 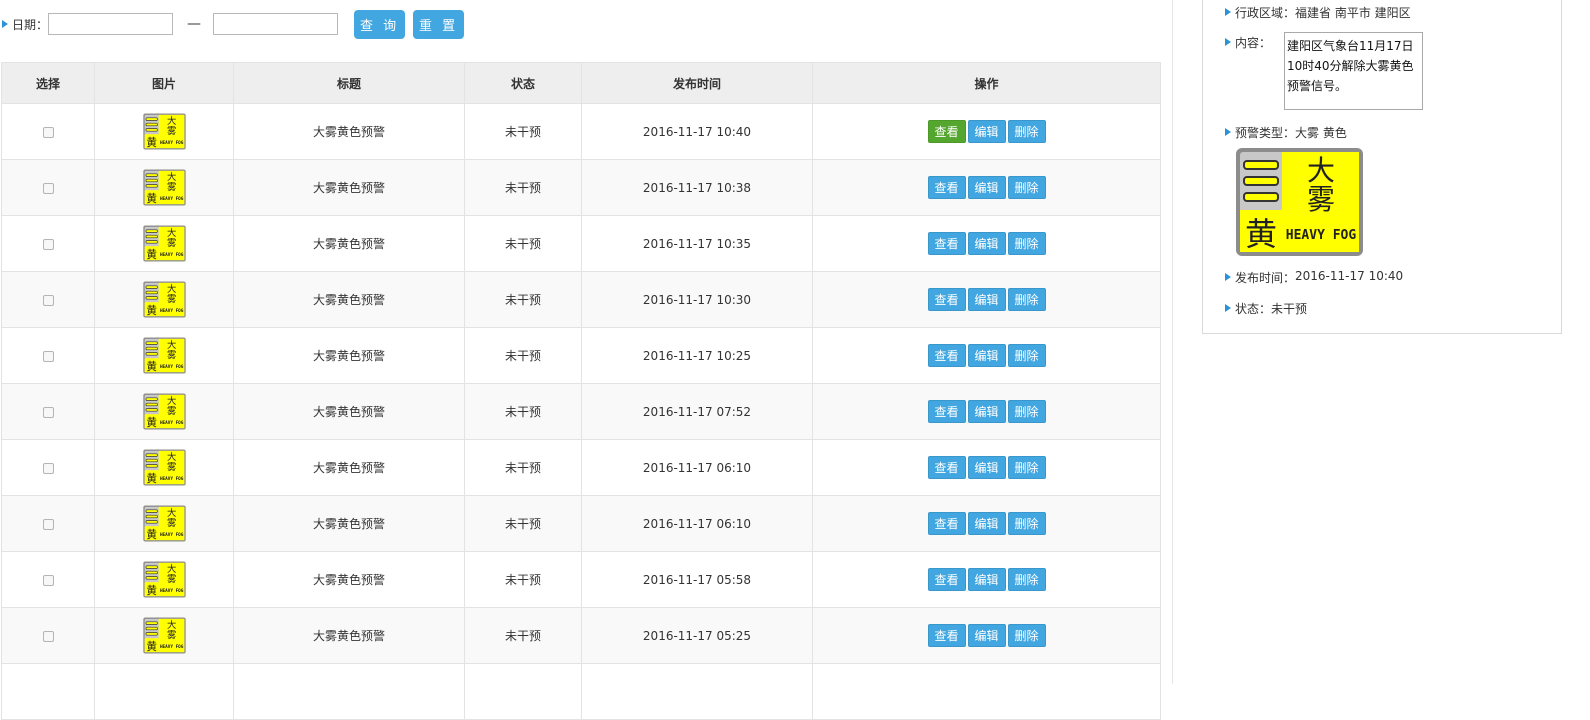 I want to click on time-cell: 2016-11-17 06:10, so click(x=697, y=467).